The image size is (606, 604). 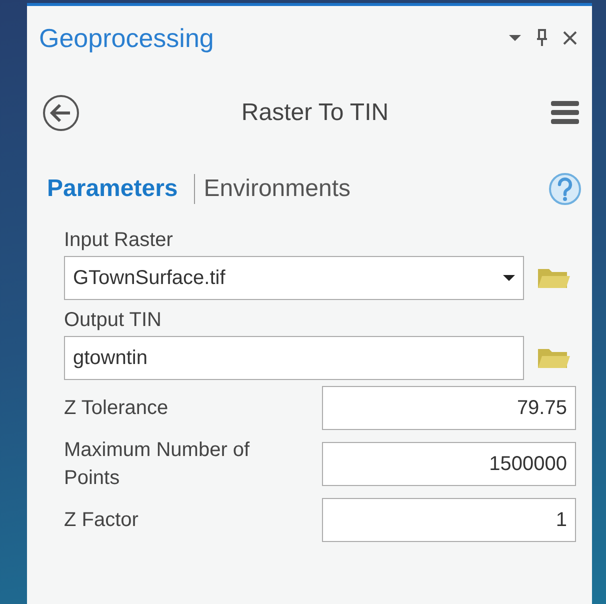 I want to click on pin-icon, so click(x=542, y=38).